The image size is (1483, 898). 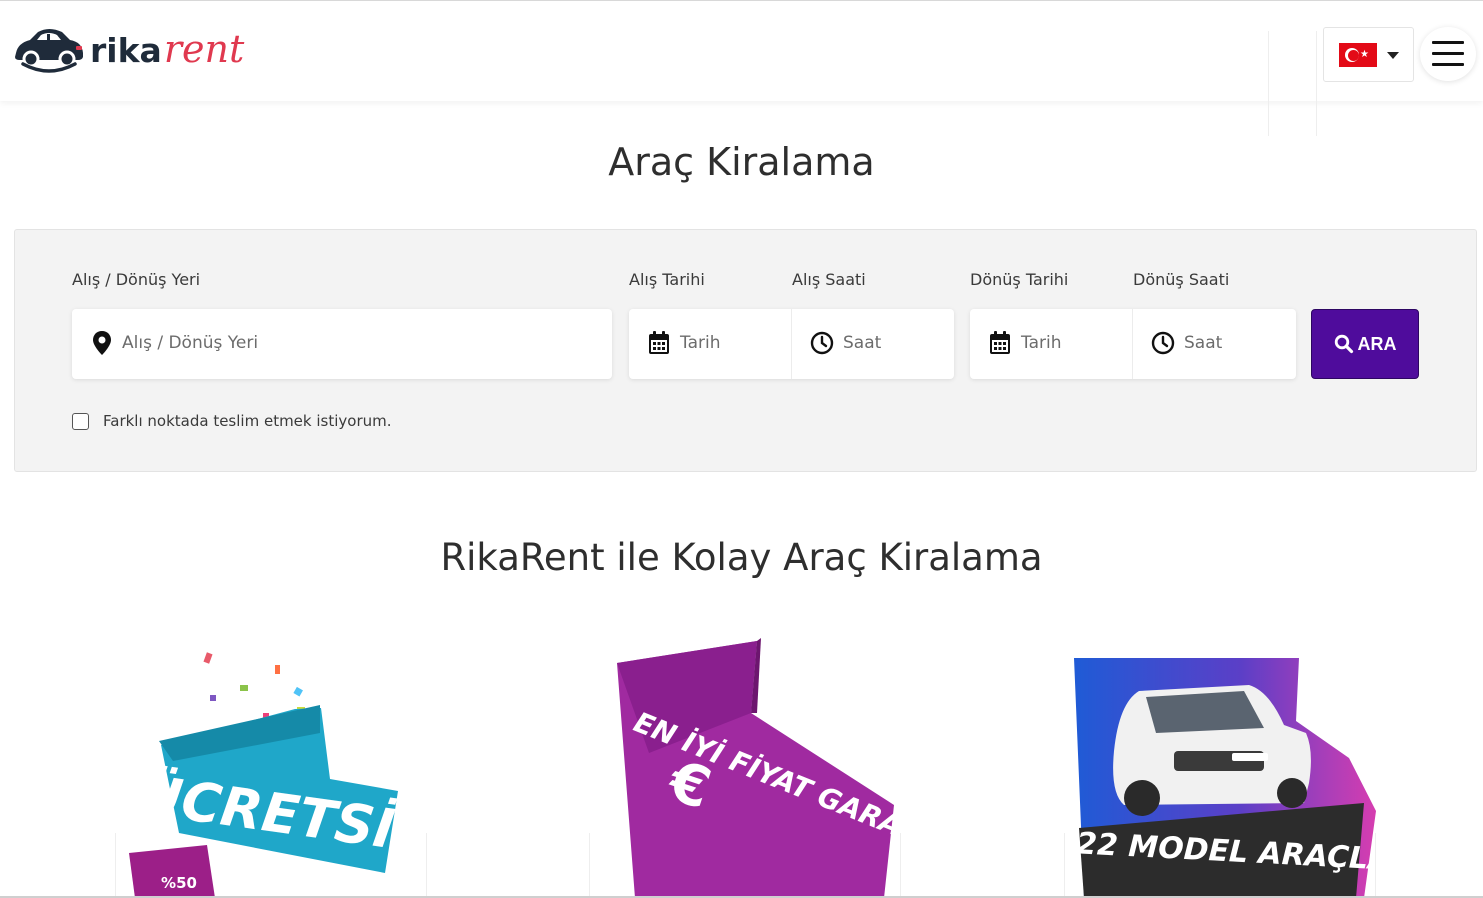 What do you see at coordinates (247, 421) in the screenshot?
I see `different-dropoff-label: Farklı noktada teslim etmek istiyorum.` at bounding box center [247, 421].